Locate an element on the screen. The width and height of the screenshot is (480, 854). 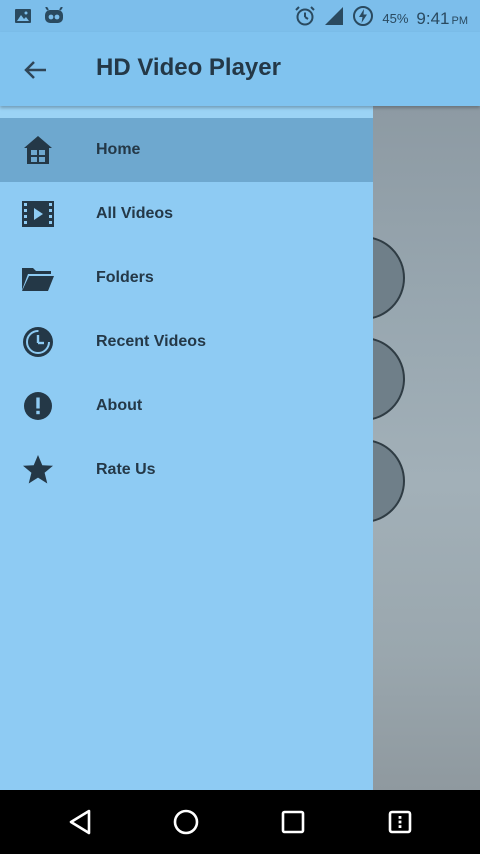
signal-icon is located at coordinates (334, 18).